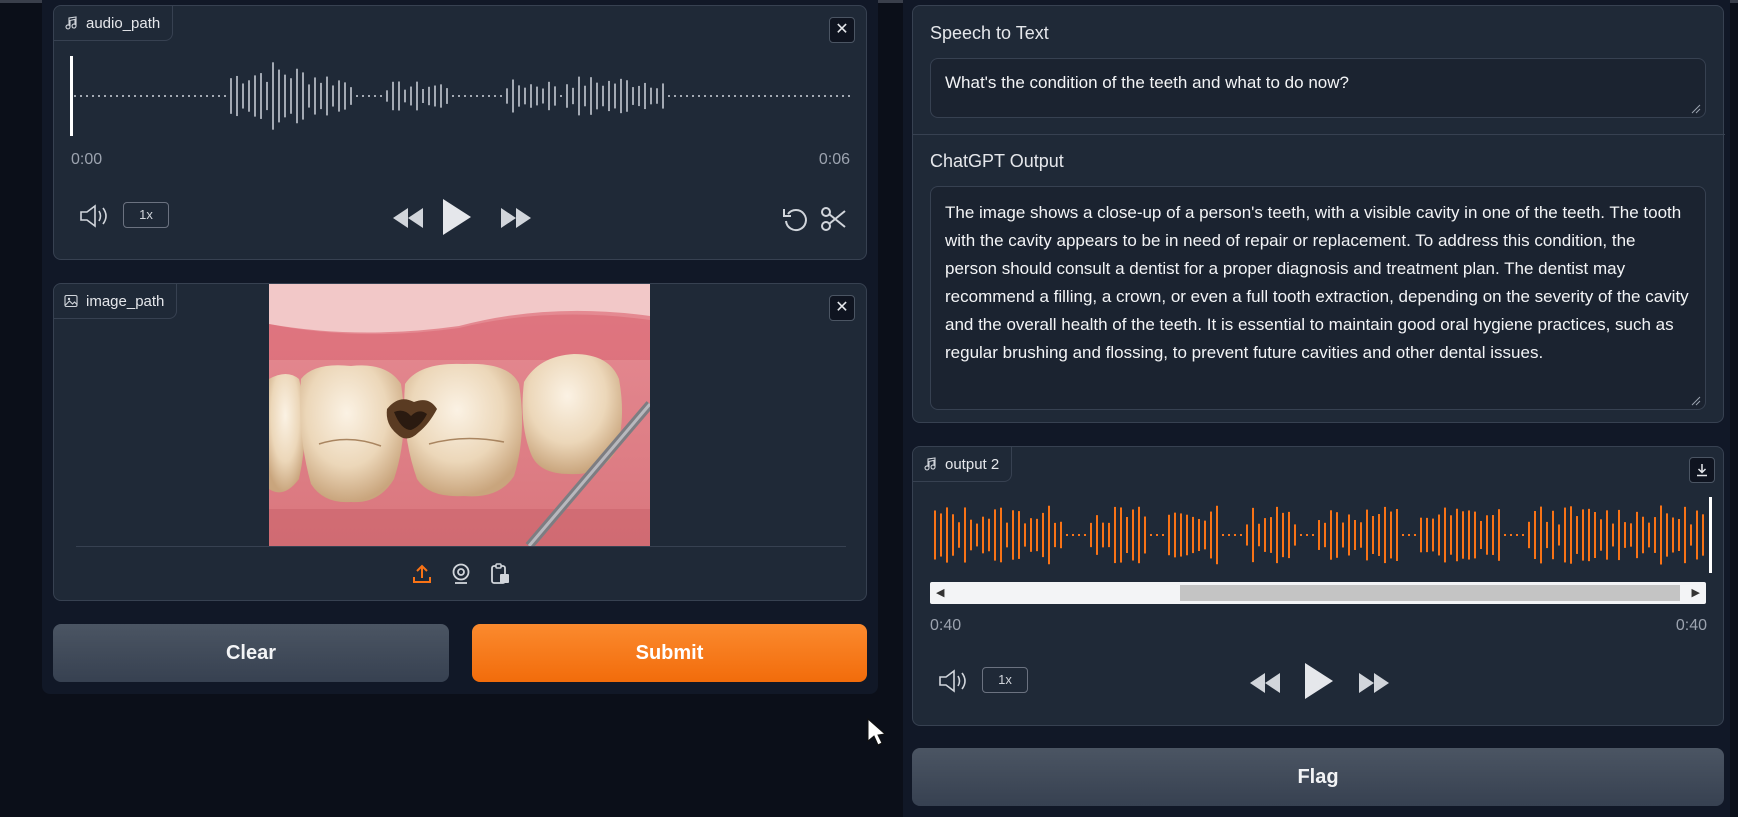 The width and height of the screenshot is (1738, 817). What do you see at coordinates (462, 96) in the screenshot?
I see `audio-input-waveform` at bounding box center [462, 96].